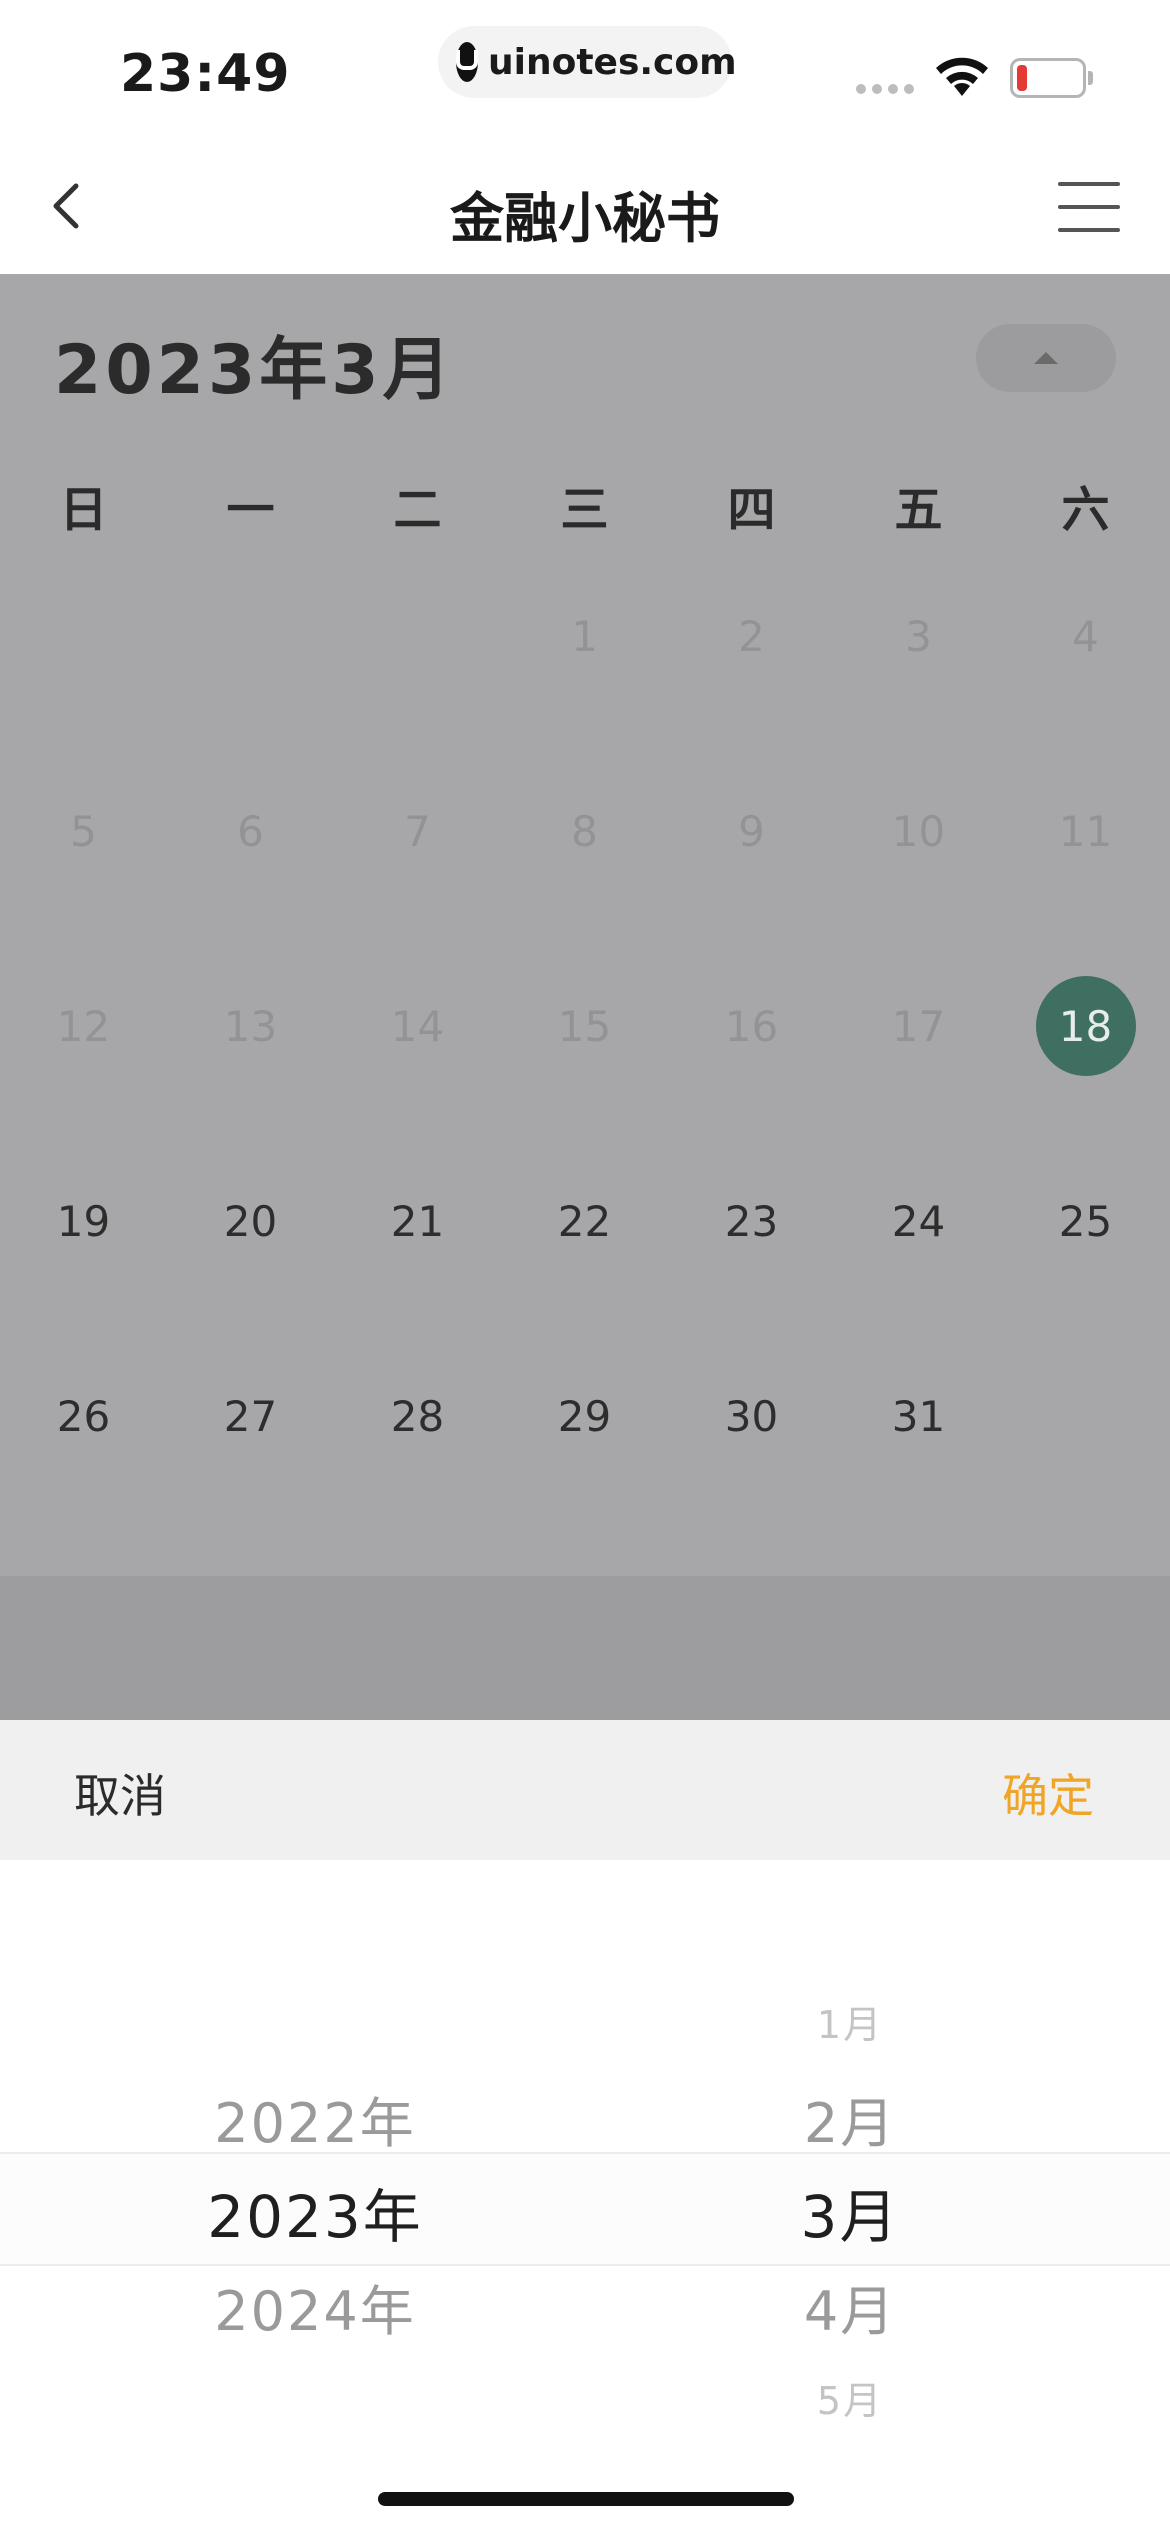 The image size is (1170, 2532). I want to click on calendar-footer, so click(585, 1649).